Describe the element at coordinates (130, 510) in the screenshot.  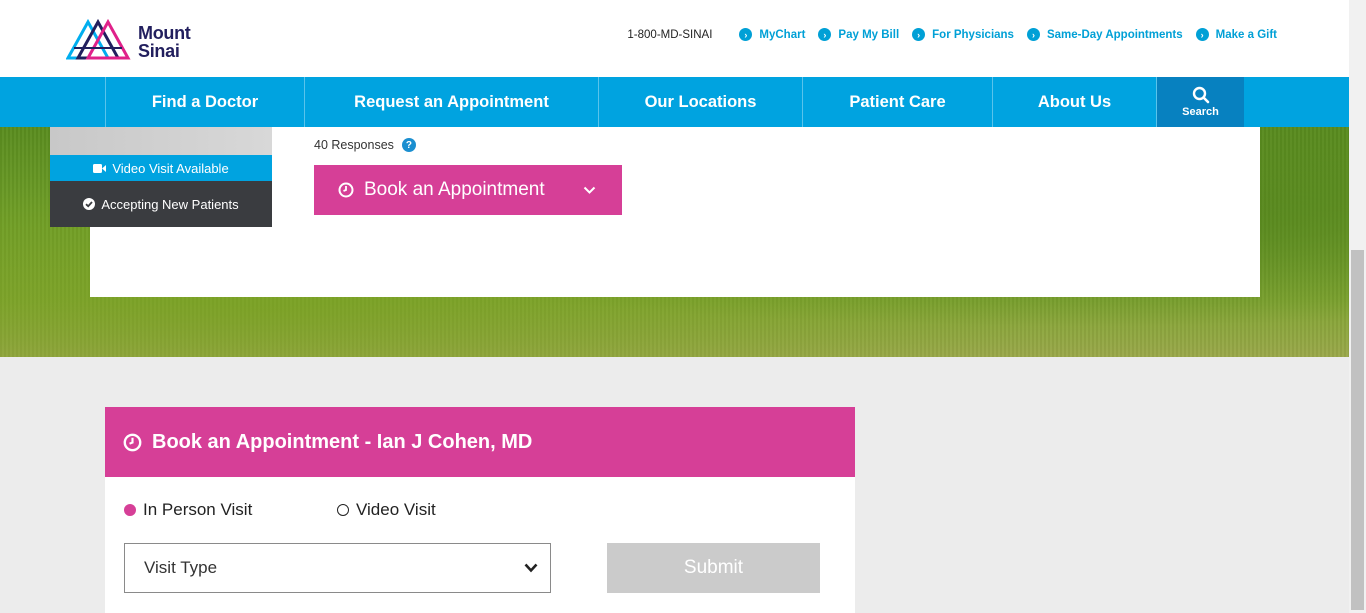
I see `radio-selected-icon` at that location.